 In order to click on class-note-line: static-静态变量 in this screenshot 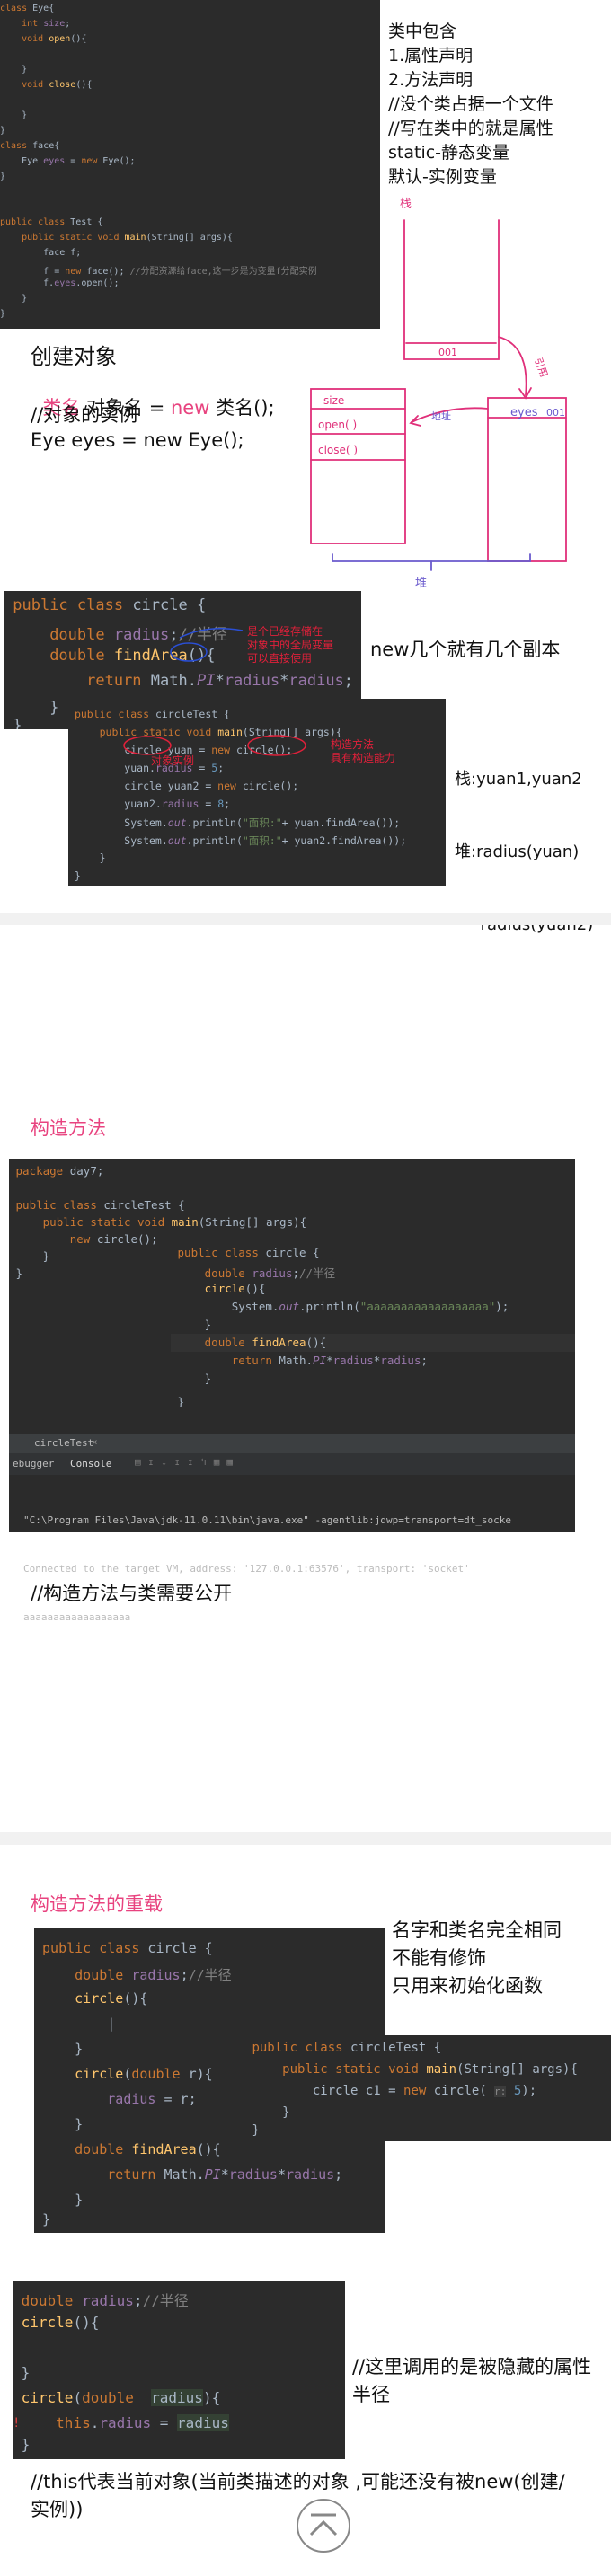, I will do `click(449, 153)`.